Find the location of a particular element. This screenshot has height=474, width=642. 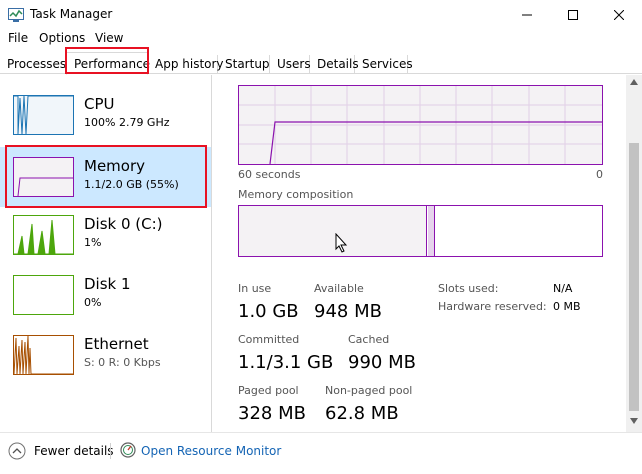

slots-used-value: N/A is located at coordinates (563, 288).